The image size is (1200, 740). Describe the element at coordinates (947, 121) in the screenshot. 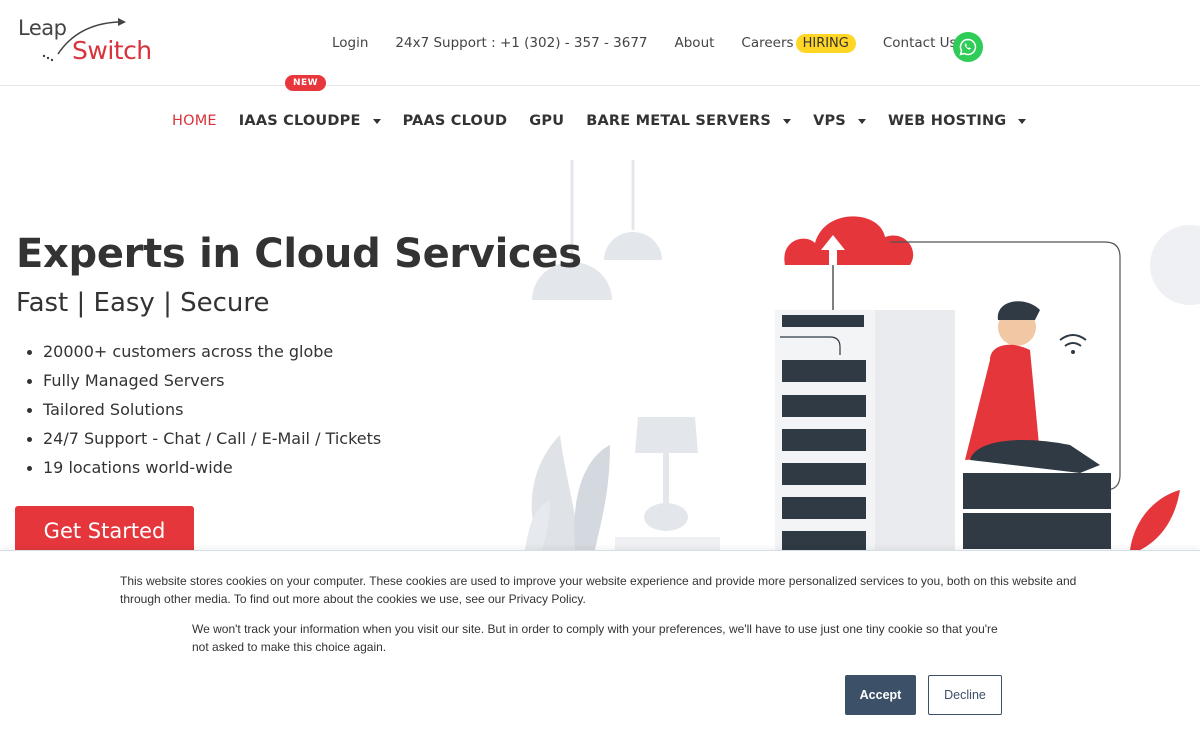

I see `nav-web-hosting-label: WEB HOSTING` at that location.